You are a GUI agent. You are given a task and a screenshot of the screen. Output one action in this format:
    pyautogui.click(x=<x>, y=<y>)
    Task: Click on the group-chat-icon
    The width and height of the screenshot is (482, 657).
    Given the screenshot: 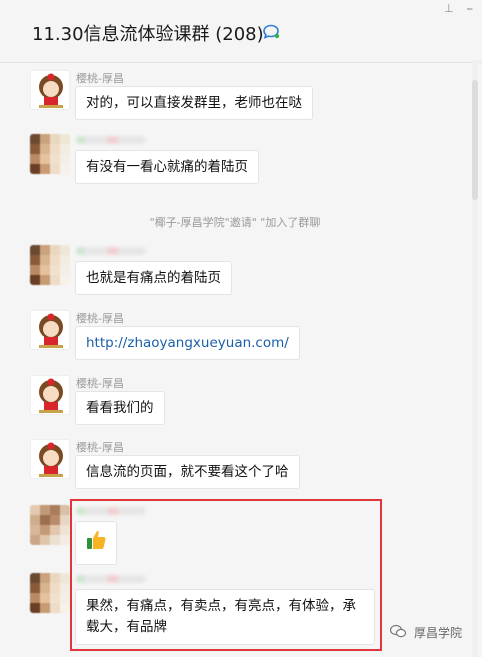 What is the action you would take?
    pyautogui.click(x=271, y=32)
    